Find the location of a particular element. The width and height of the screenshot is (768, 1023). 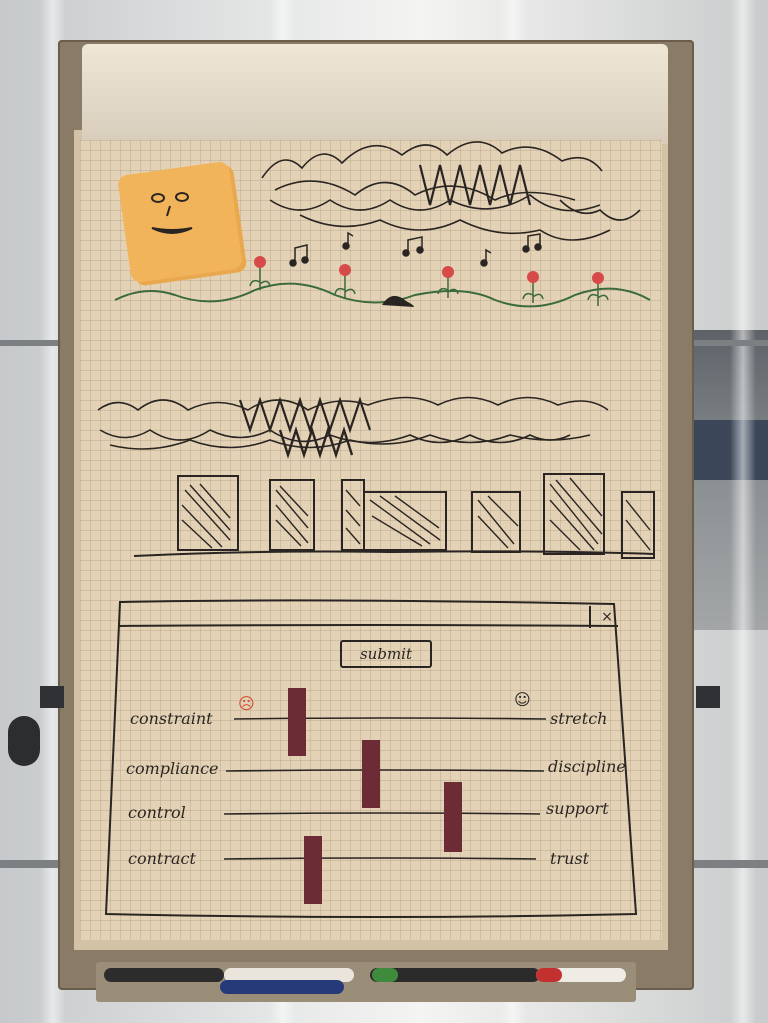

top-clouds is located at coordinates (451, 191).